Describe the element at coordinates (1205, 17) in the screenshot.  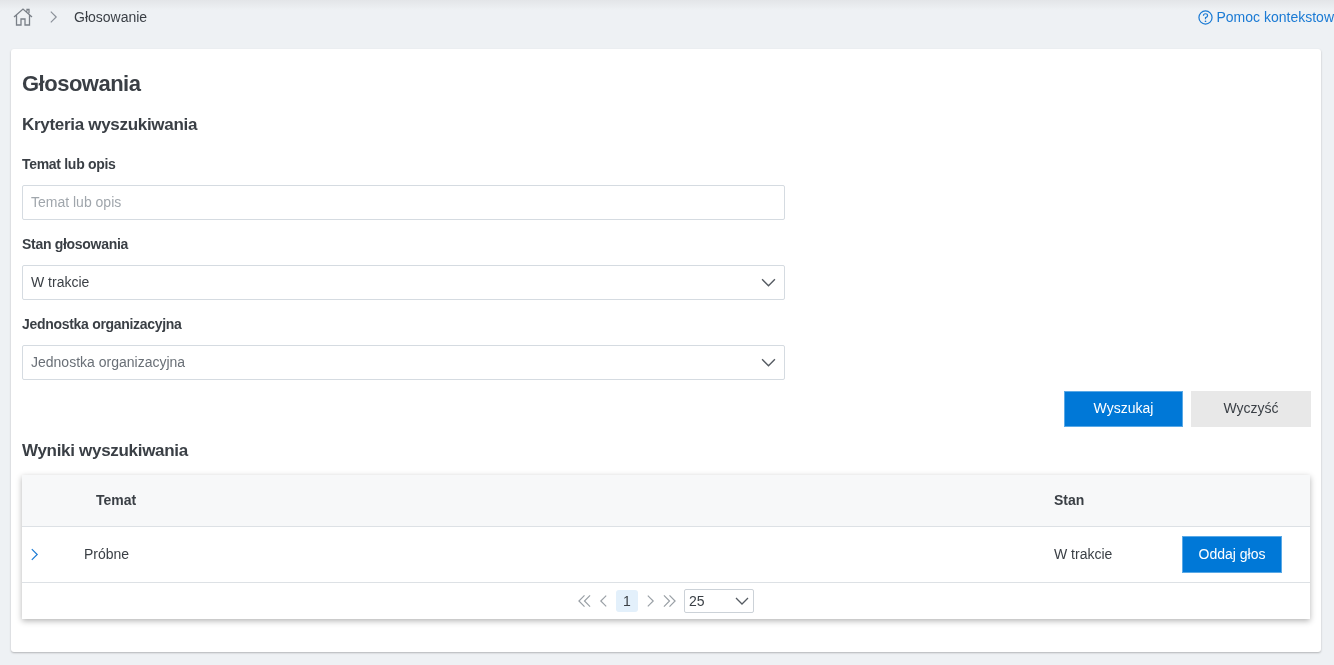
I see `help-icon` at that location.